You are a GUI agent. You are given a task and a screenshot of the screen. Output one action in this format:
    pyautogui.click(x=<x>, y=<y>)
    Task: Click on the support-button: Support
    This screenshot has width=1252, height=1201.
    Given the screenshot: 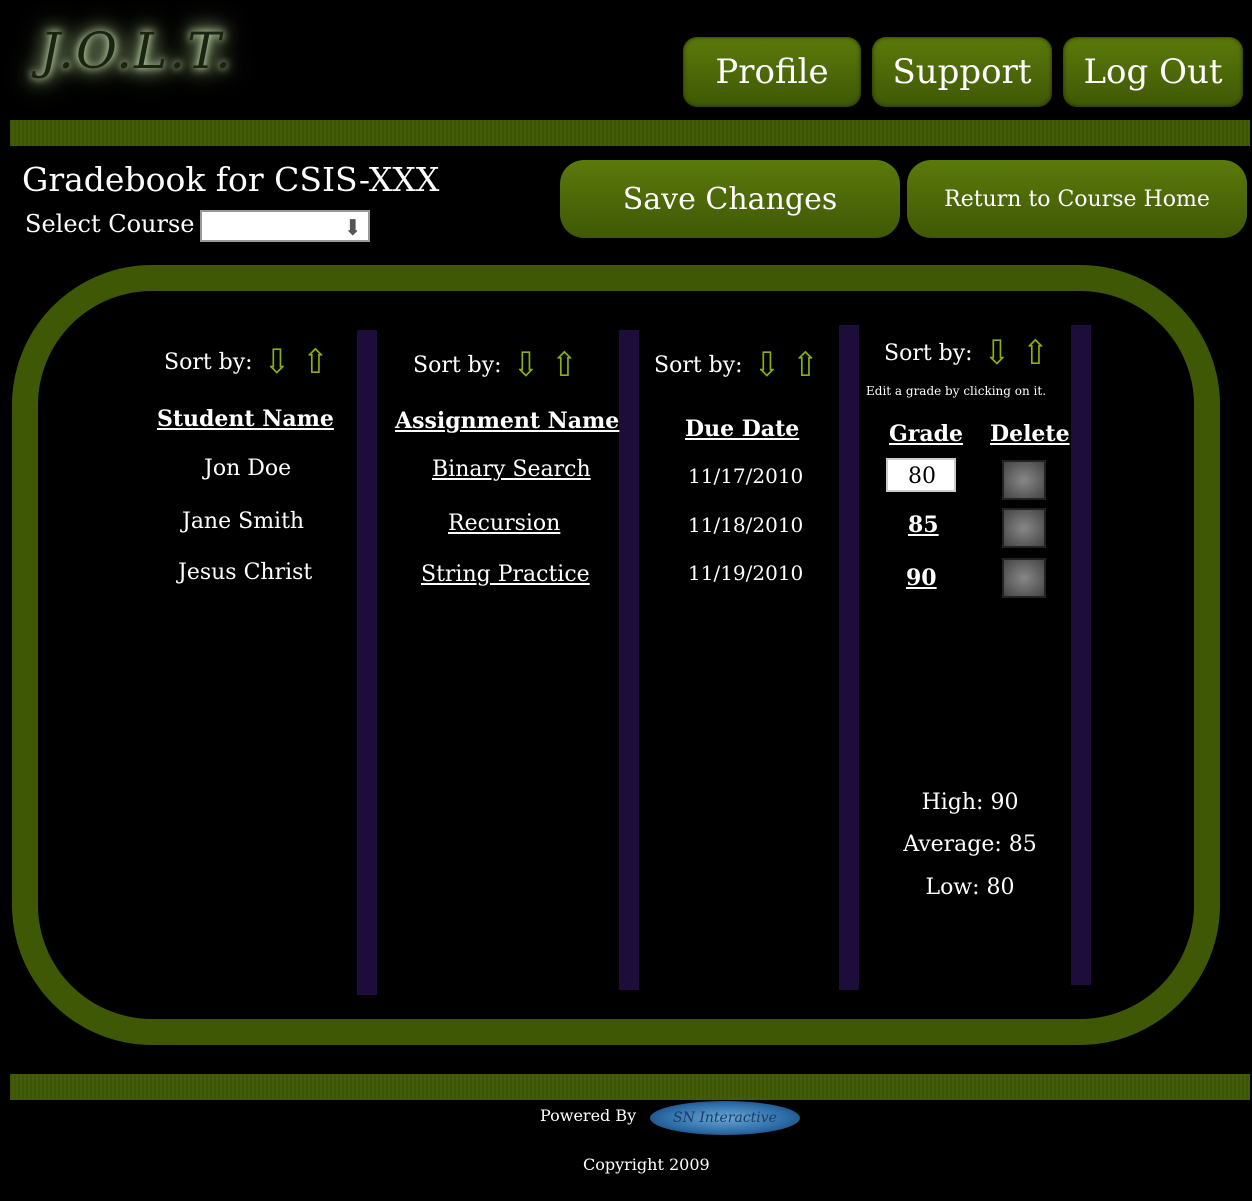 What is the action you would take?
    pyautogui.click(x=962, y=72)
    